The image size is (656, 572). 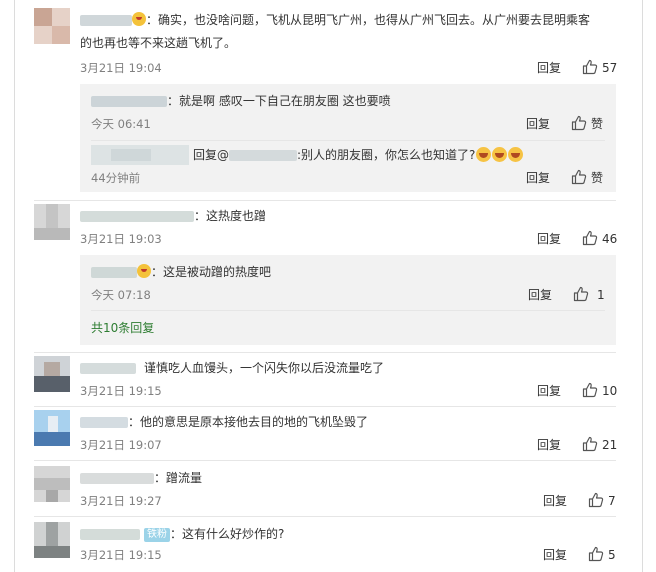 I want to click on comment-text: 谨慎吃人血馒头，一个闪失你以后没流量吃了, so click(x=264, y=368).